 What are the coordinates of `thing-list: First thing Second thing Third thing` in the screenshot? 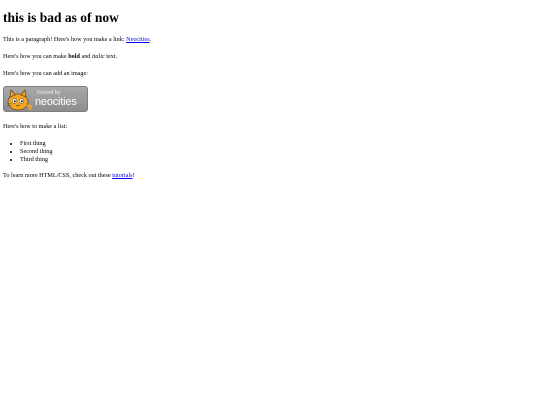 It's located at (270, 151).